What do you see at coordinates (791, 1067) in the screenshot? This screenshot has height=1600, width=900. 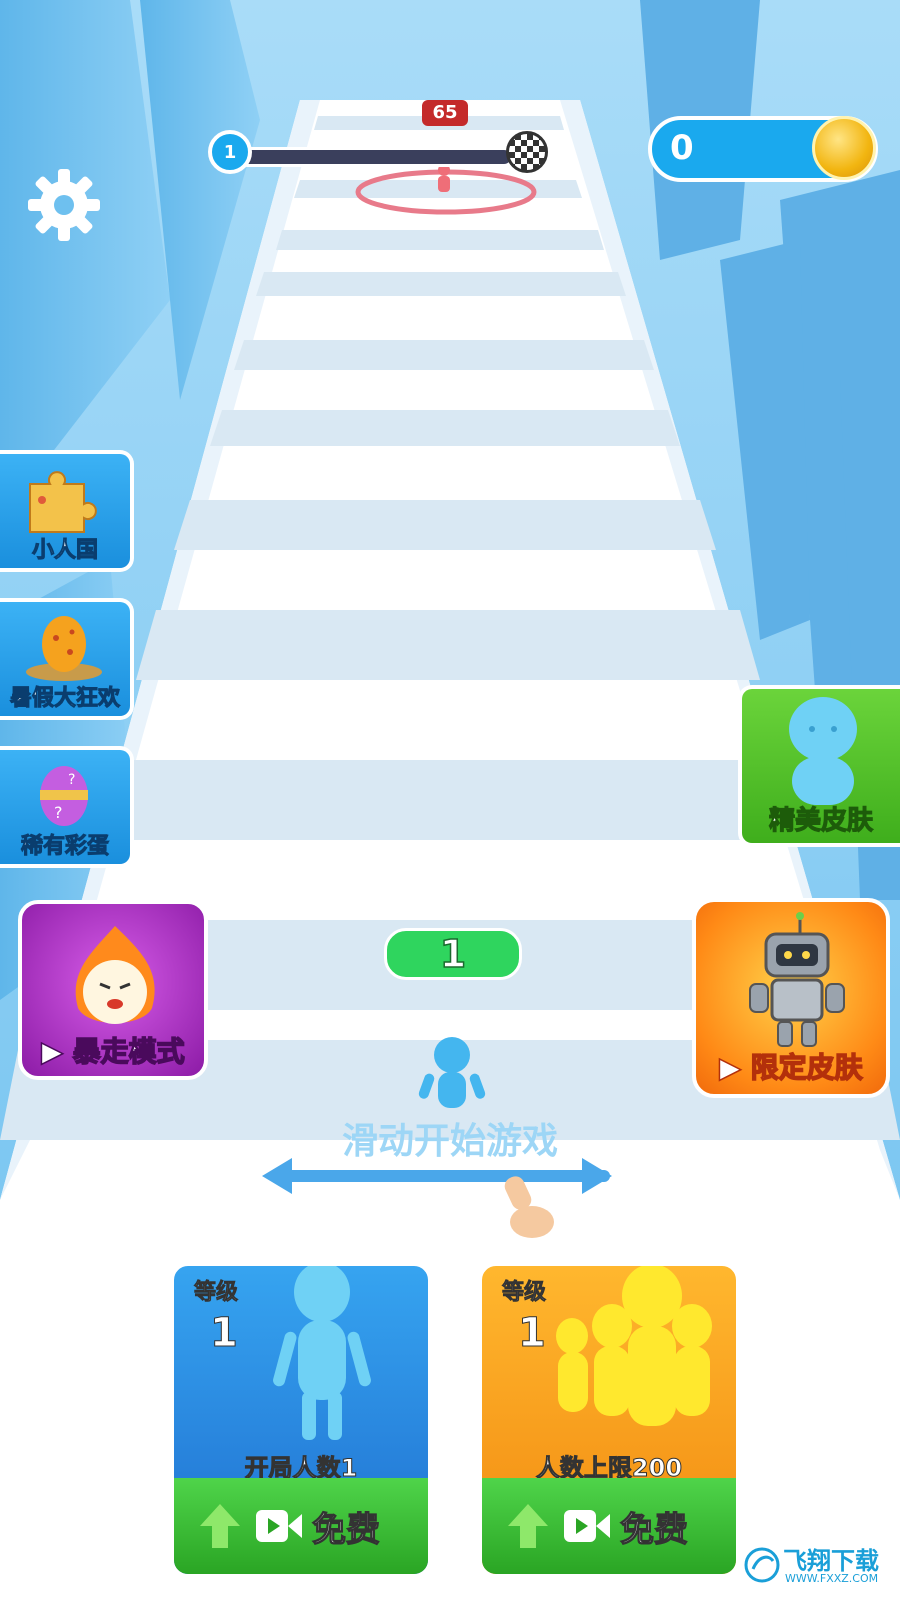 I see `limited-skin-label: ▶ 限定皮肤` at bounding box center [791, 1067].